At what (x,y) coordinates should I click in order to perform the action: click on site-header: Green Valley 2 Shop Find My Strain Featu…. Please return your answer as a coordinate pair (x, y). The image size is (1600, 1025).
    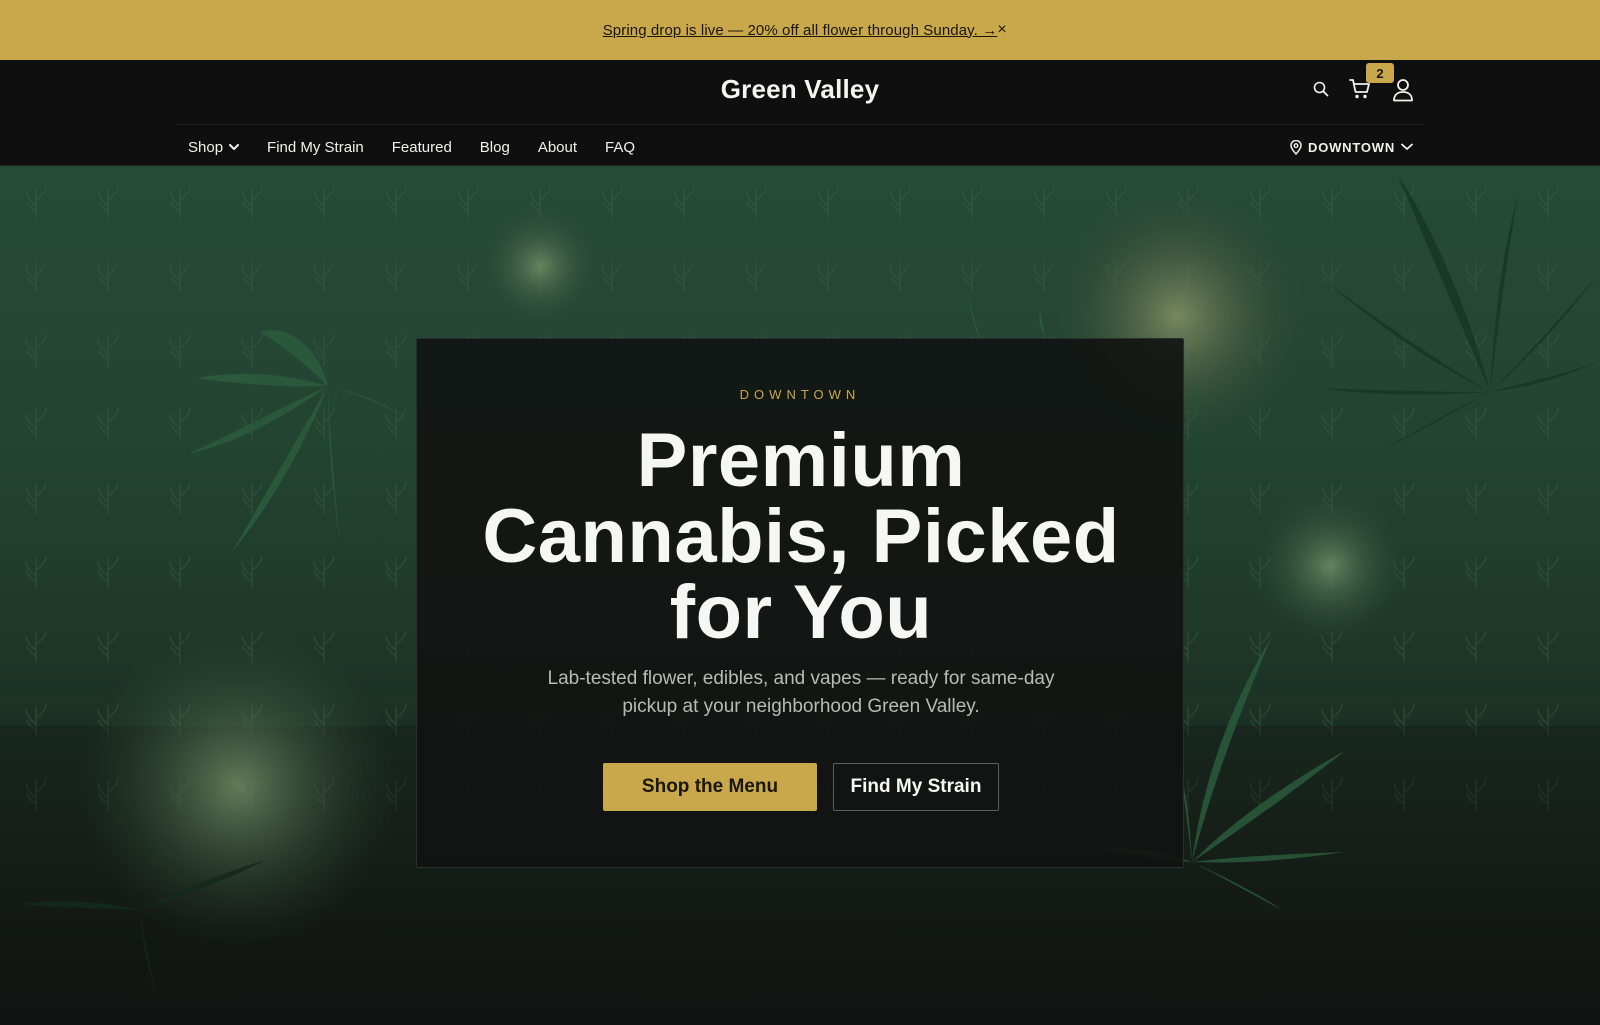
    Looking at the image, I should click on (800, 113).